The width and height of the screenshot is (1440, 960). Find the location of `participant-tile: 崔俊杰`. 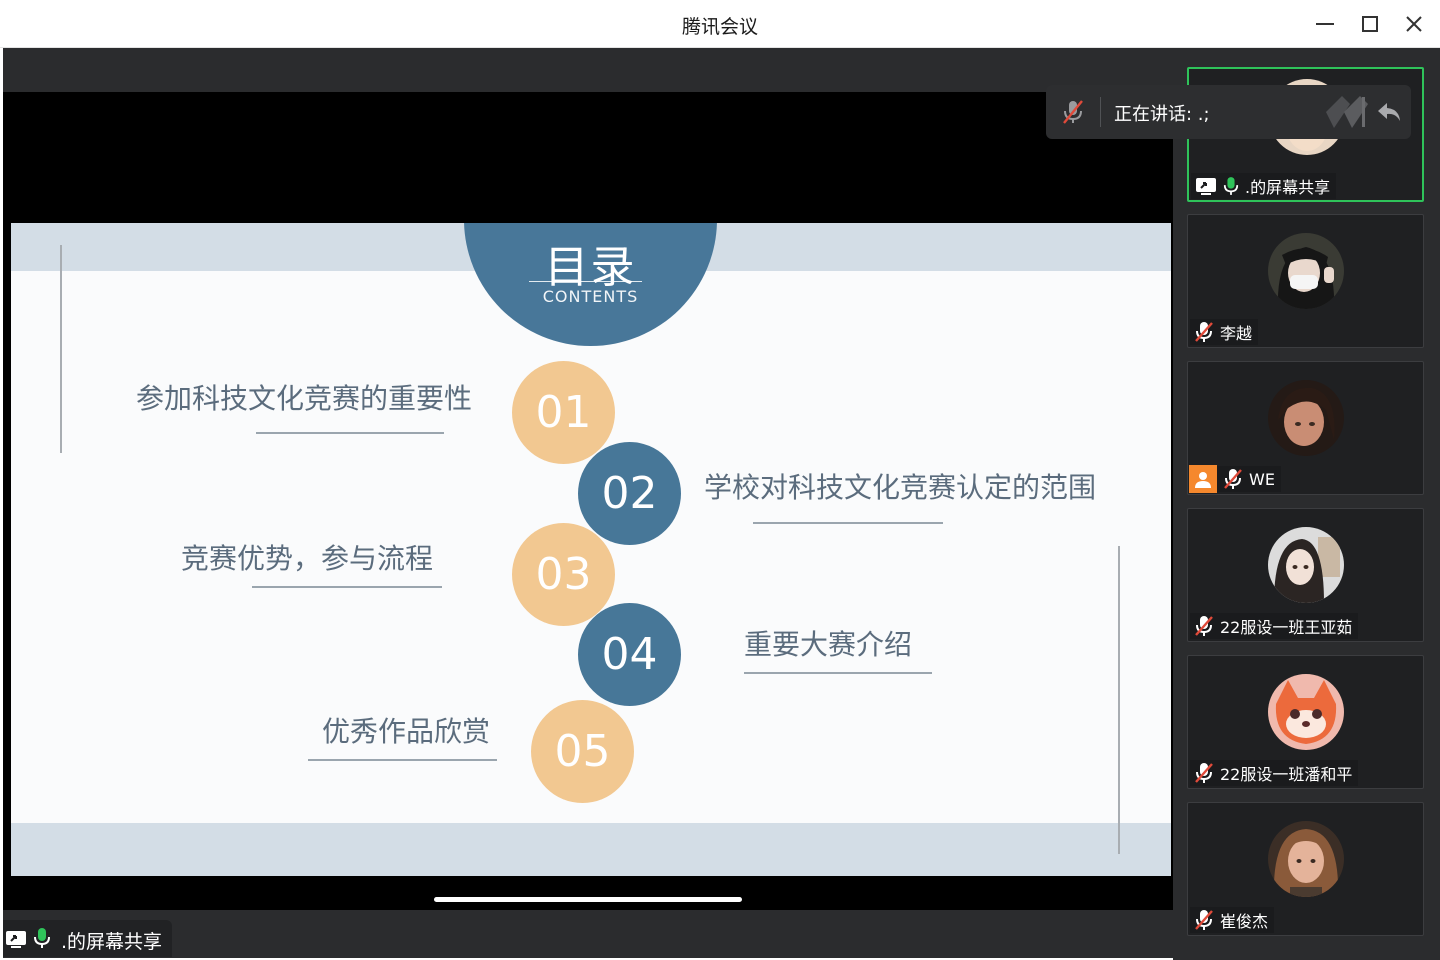

participant-tile: 崔俊杰 is located at coordinates (1305, 869).